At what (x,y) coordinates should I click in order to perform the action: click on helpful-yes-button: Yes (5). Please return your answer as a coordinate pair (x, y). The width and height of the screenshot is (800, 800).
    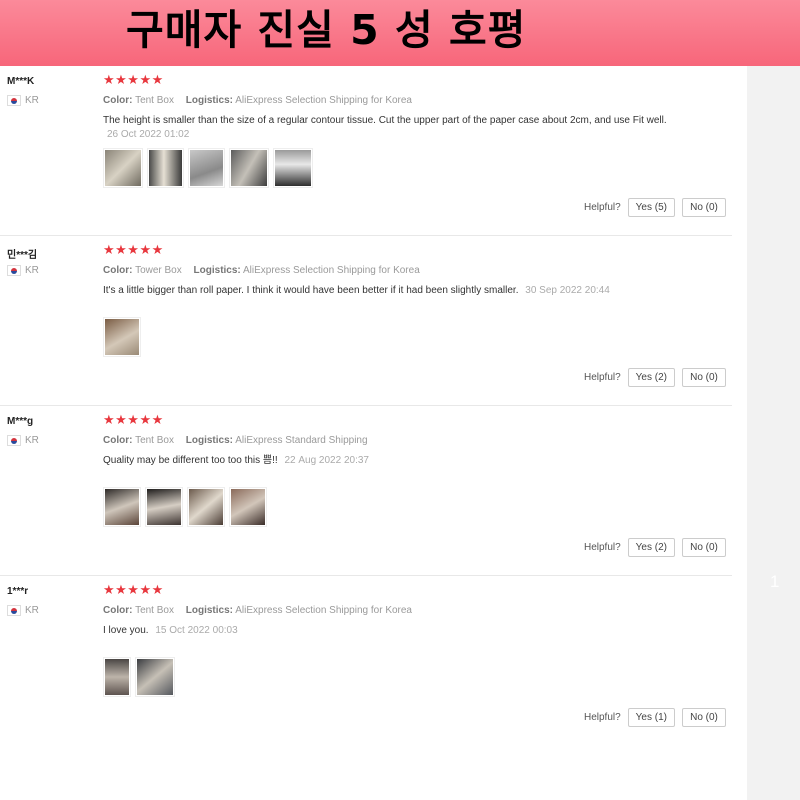
    Looking at the image, I should click on (651, 207).